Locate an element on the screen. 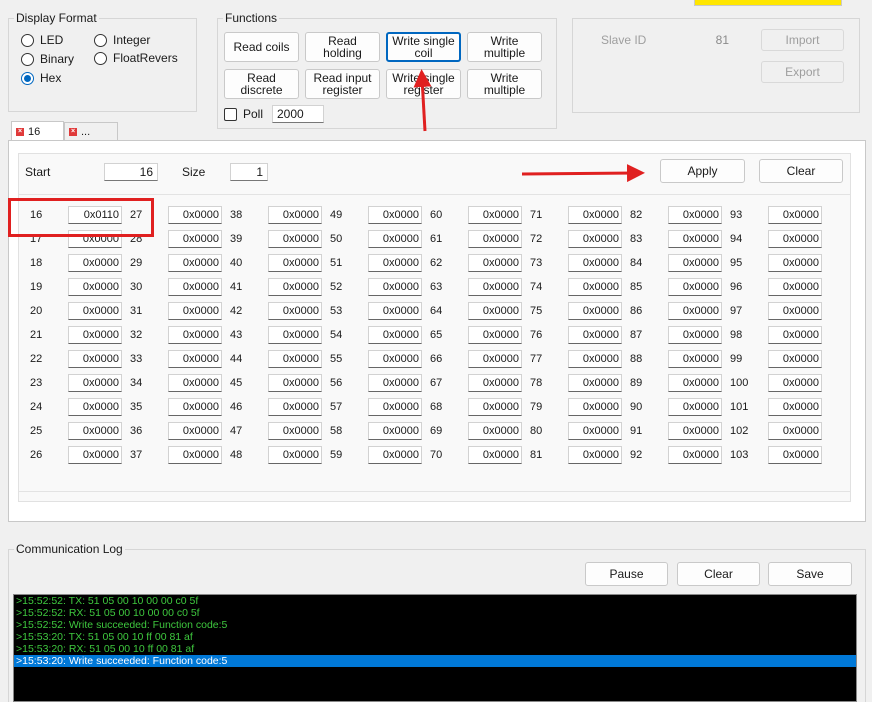 The width and height of the screenshot is (872, 702). read-discrete-button: Read discrete is located at coordinates (261, 84).